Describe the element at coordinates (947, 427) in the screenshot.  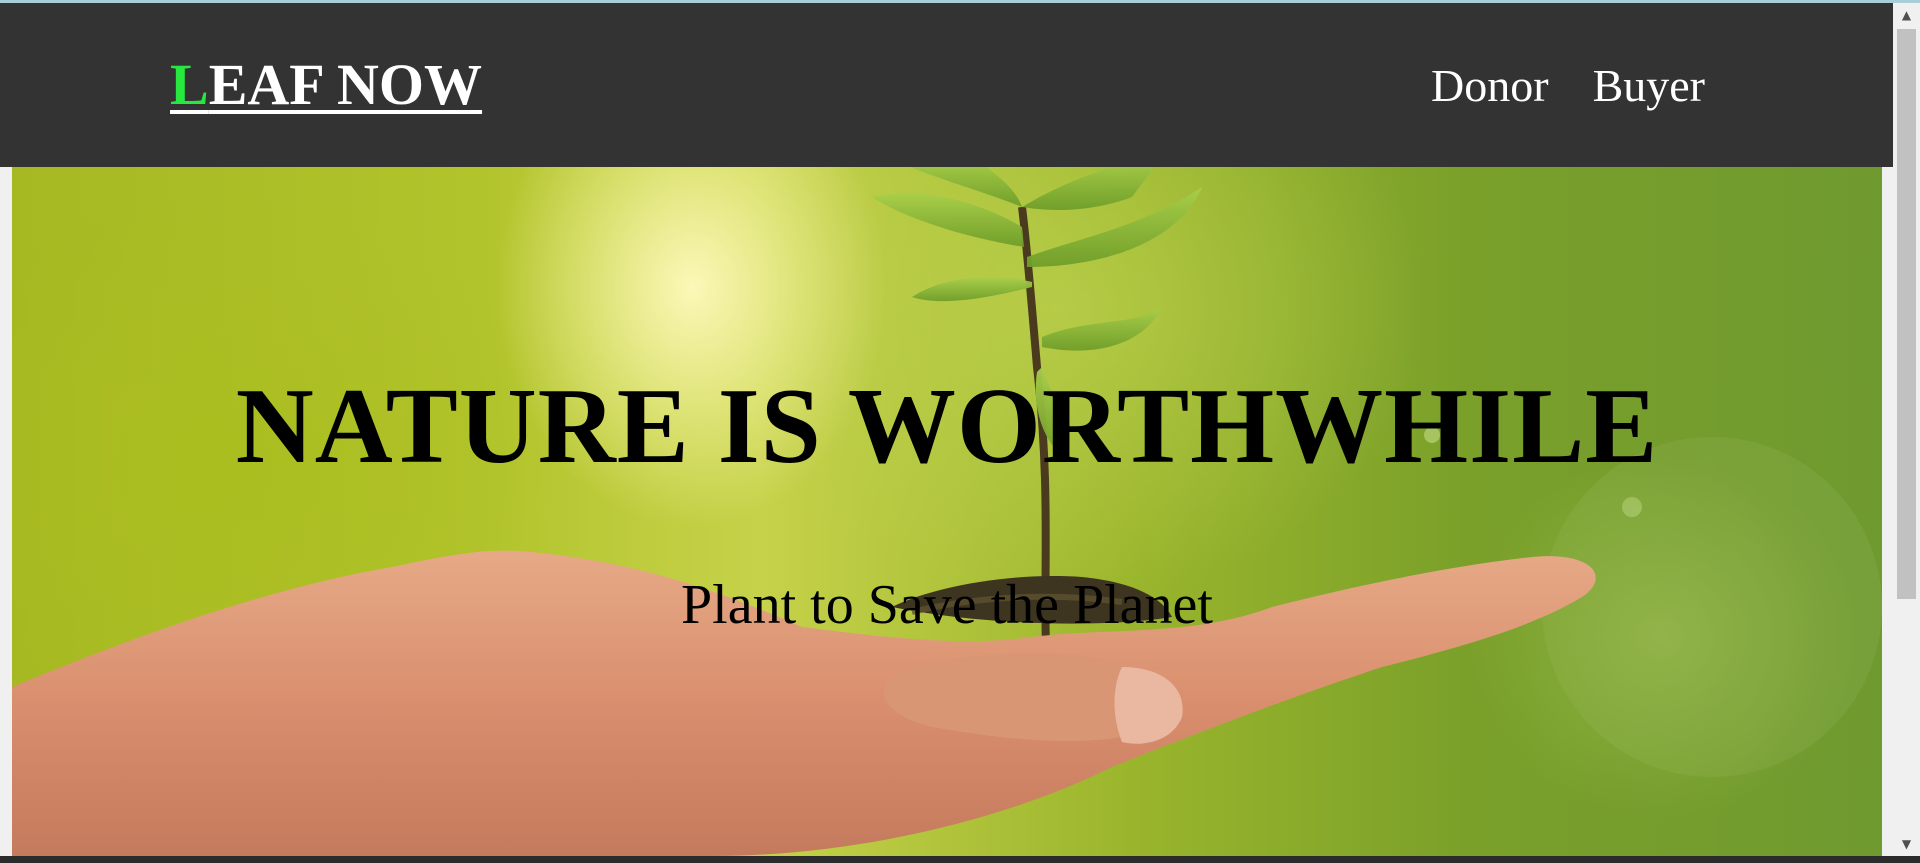
I see `hero-title: NATURE IS WORTHWHILE` at that location.